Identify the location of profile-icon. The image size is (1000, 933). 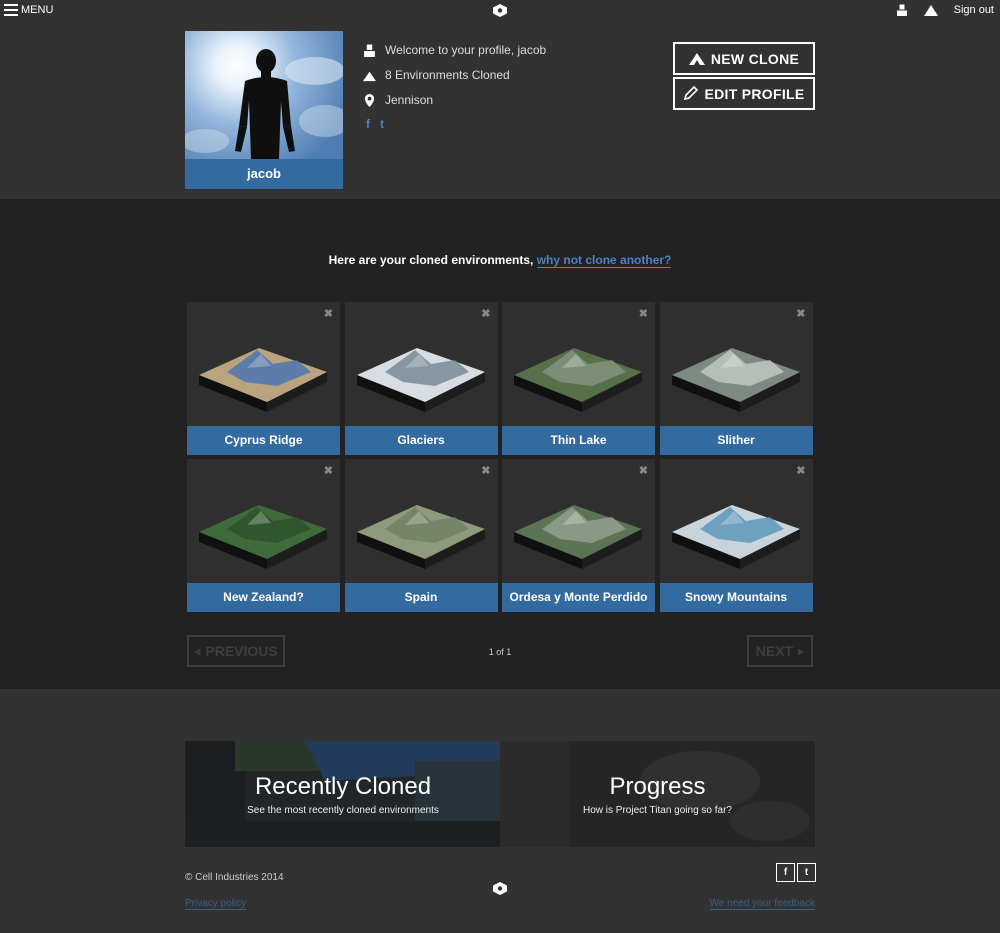
(902, 10).